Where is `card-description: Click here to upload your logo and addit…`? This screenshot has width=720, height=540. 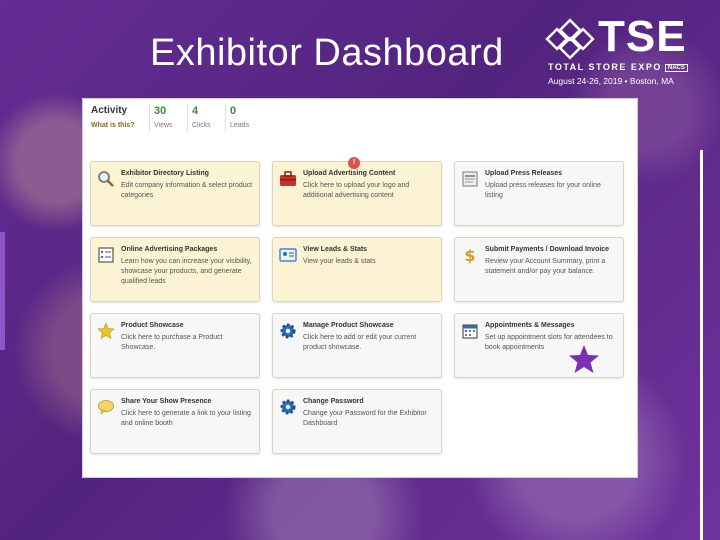
card-description: Click here to upload your logo and addit… is located at coordinates (356, 190).